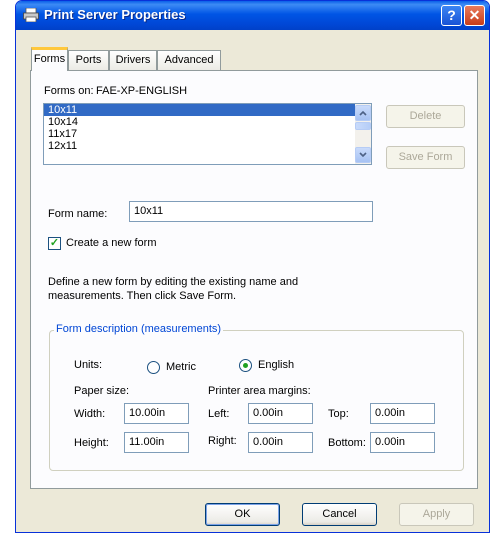  I want to click on chevron-up-icon, so click(363, 113).